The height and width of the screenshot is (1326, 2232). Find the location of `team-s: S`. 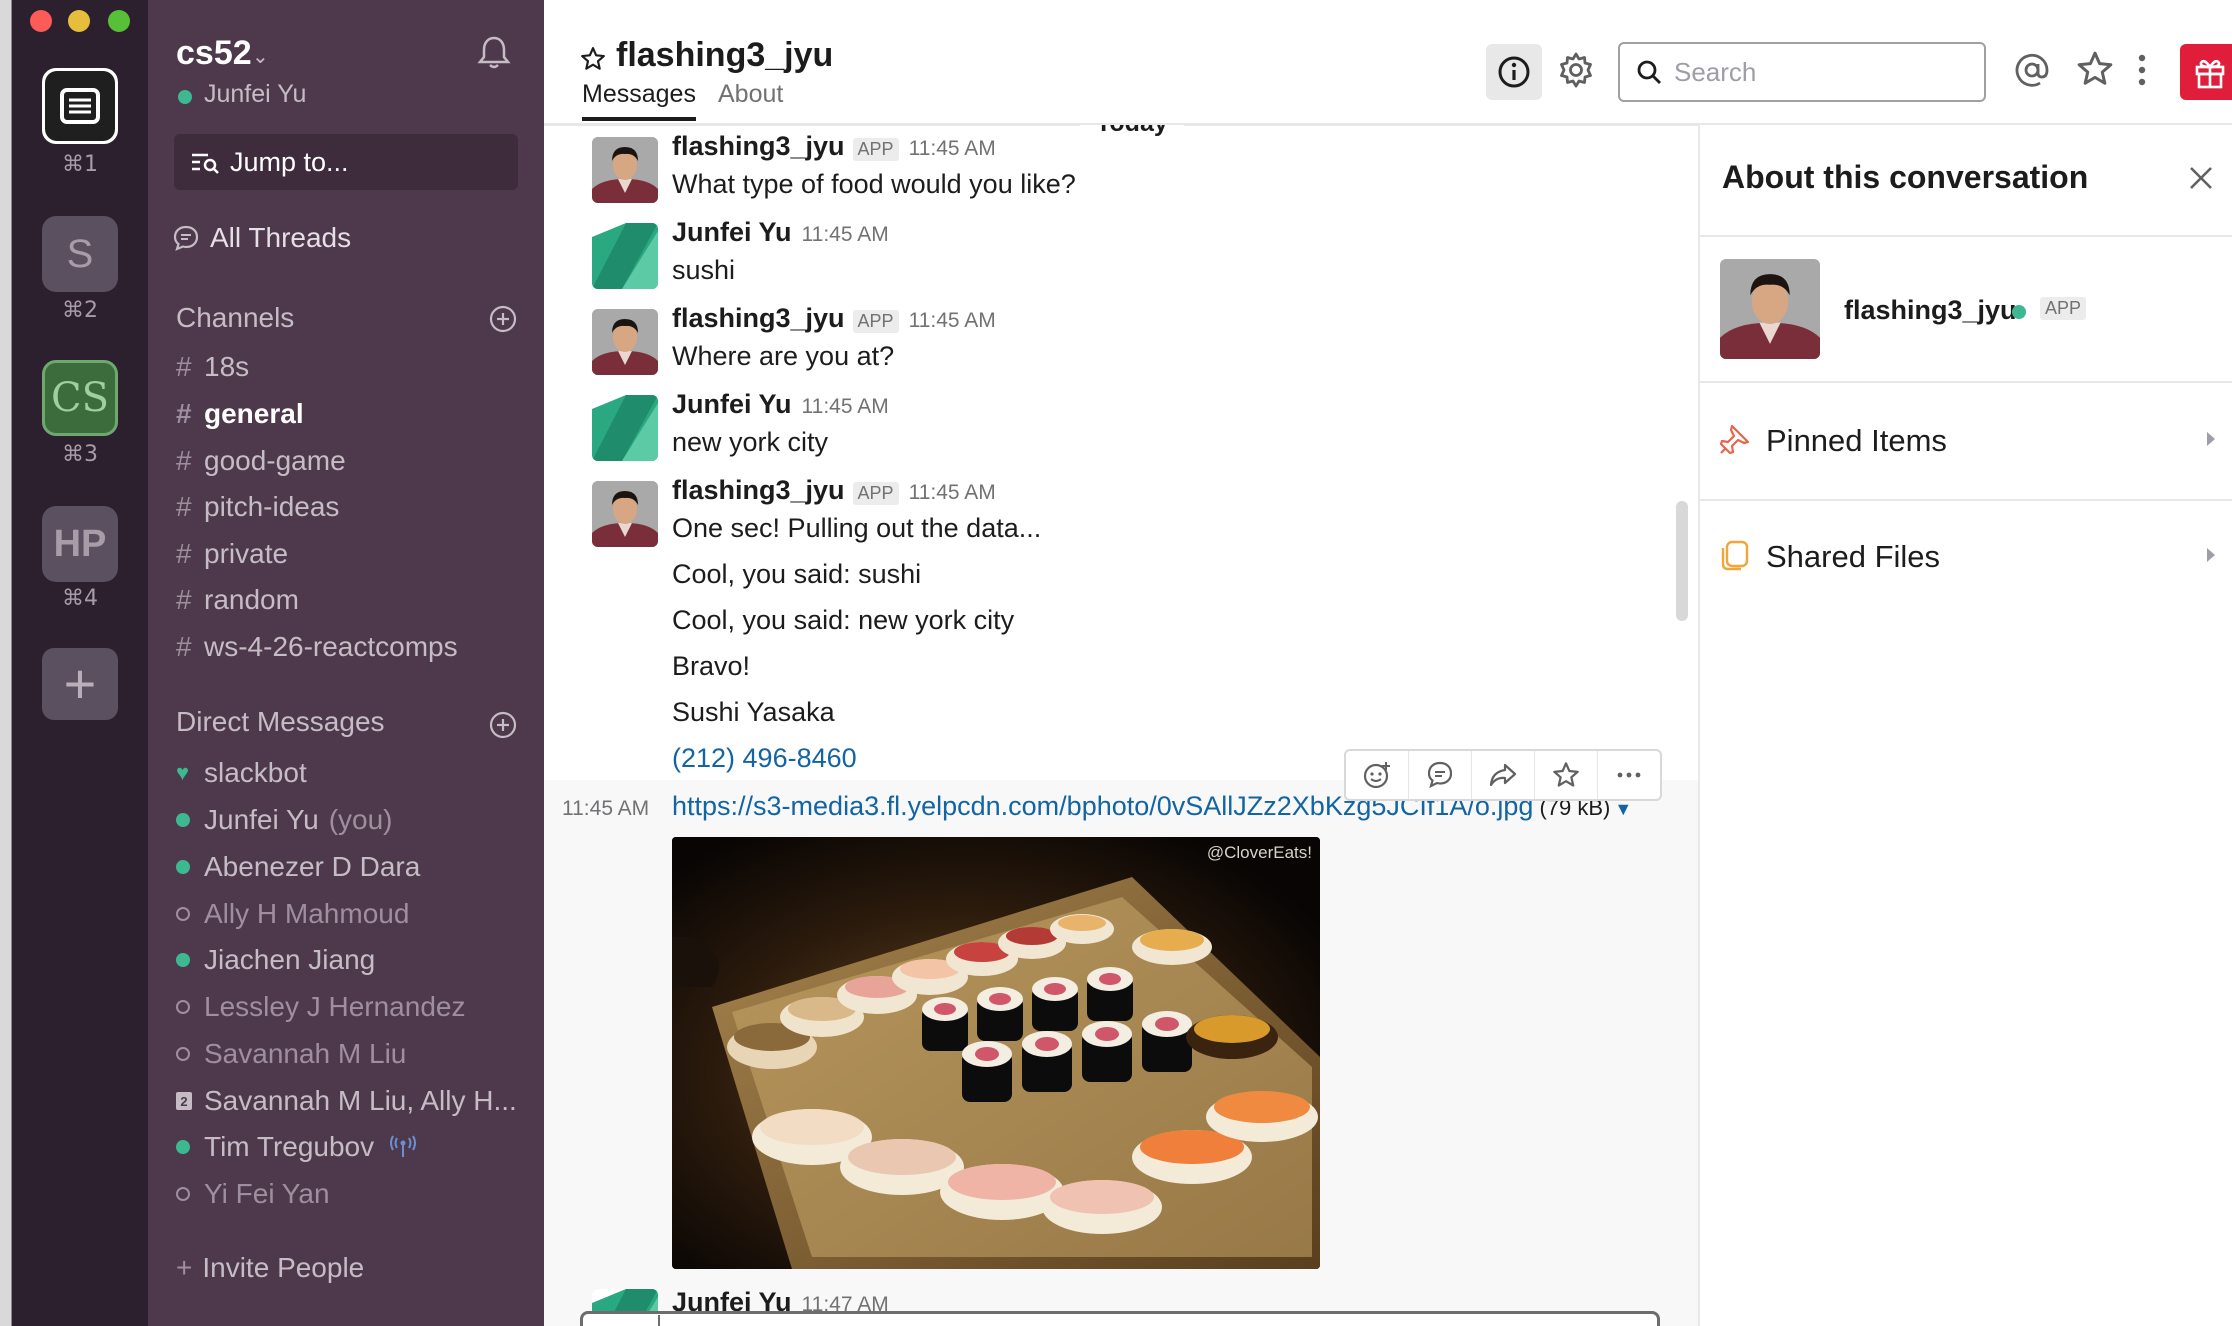

team-s: S is located at coordinates (80, 254).